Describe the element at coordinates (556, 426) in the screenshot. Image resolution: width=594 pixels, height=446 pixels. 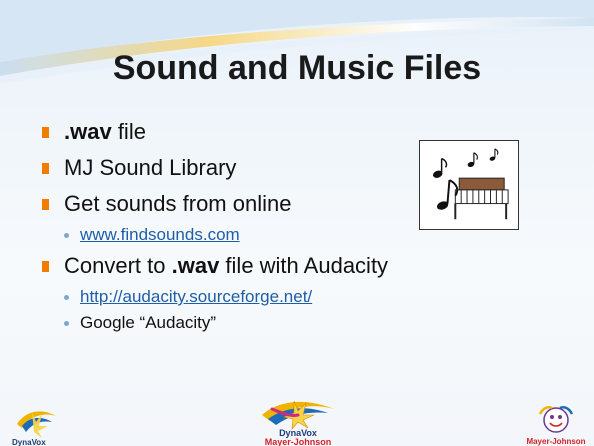
I see `mayer-johnson-logo-icon: Mayer-Johnson` at that location.